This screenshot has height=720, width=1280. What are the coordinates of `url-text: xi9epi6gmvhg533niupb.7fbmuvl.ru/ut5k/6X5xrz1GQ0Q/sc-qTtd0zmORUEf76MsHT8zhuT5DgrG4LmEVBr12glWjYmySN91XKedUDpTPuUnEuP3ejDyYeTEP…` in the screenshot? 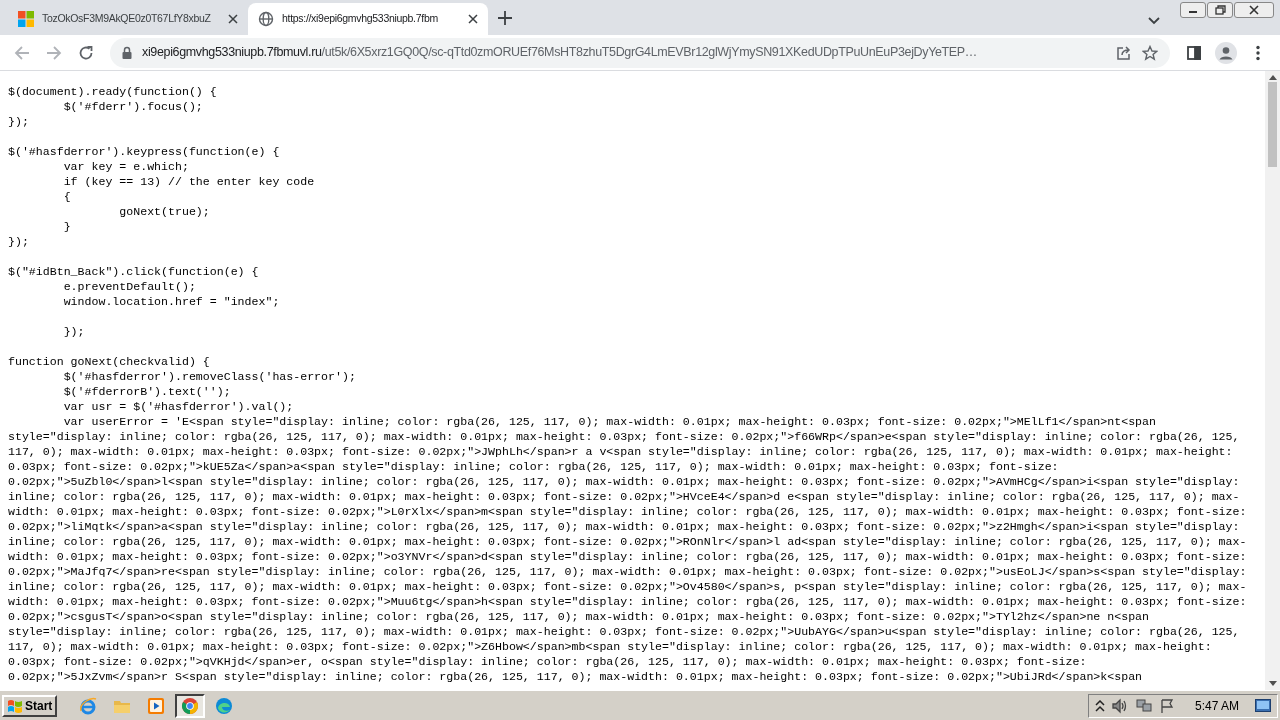 It's located at (560, 53).